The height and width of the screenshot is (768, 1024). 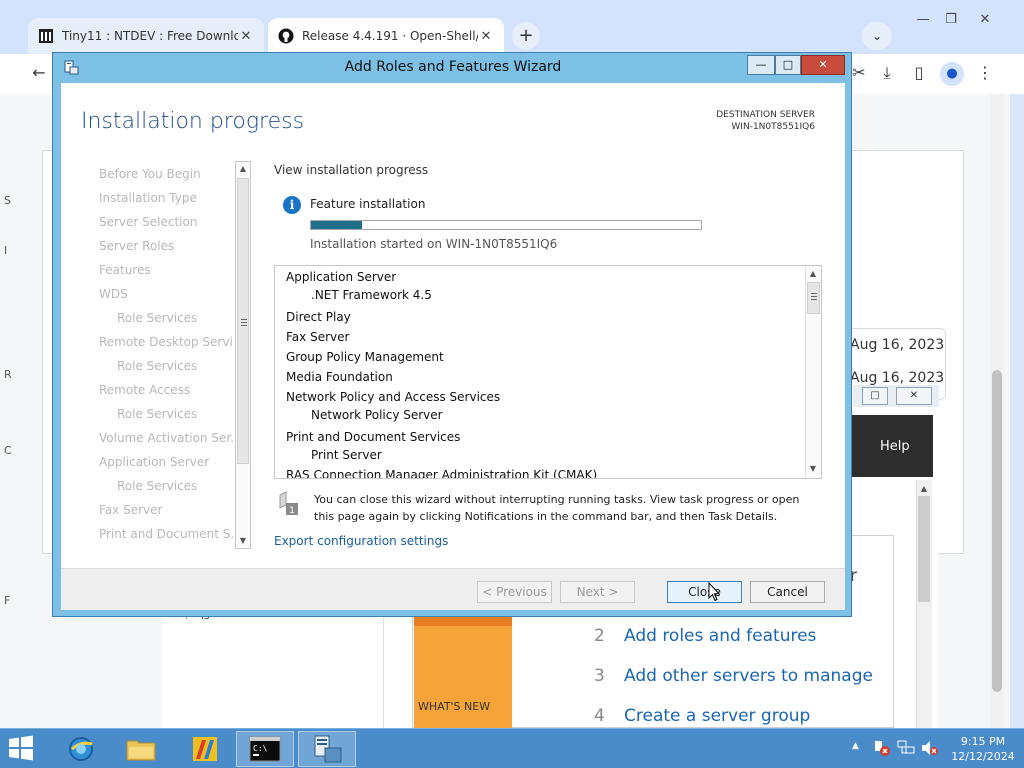 What do you see at coordinates (788, 65) in the screenshot?
I see `wizard-maximize-button: □` at bounding box center [788, 65].